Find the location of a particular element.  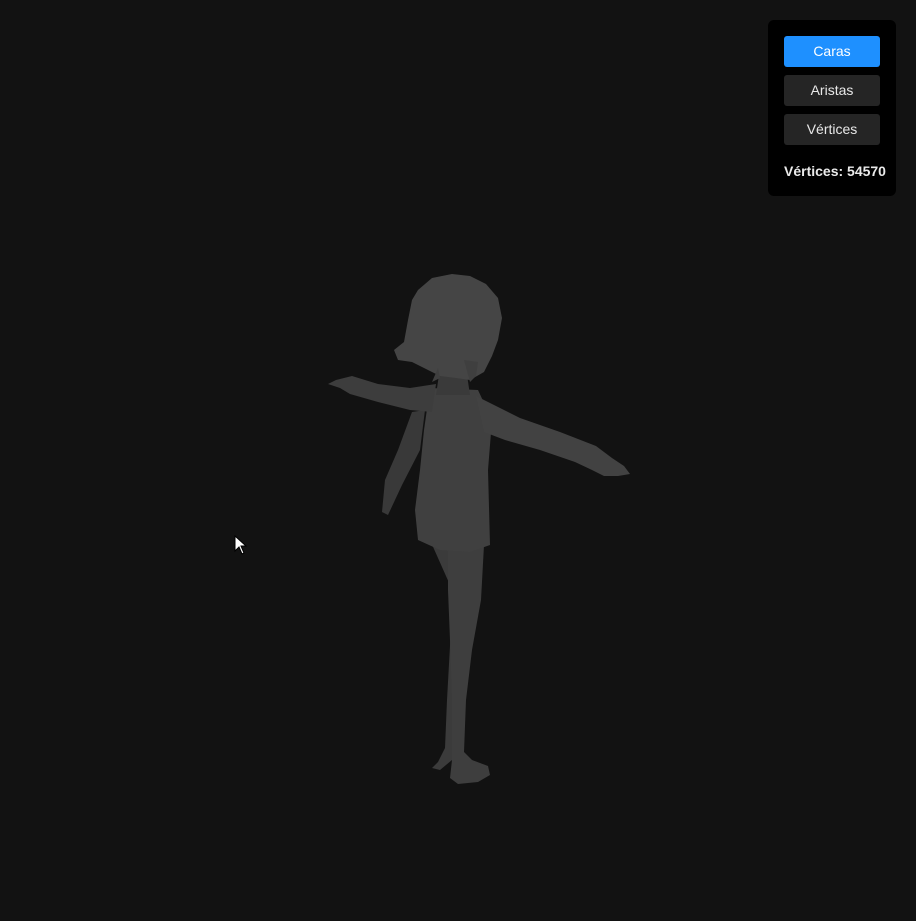

vertices-button: Vértices is located at coordinates (832, 129).